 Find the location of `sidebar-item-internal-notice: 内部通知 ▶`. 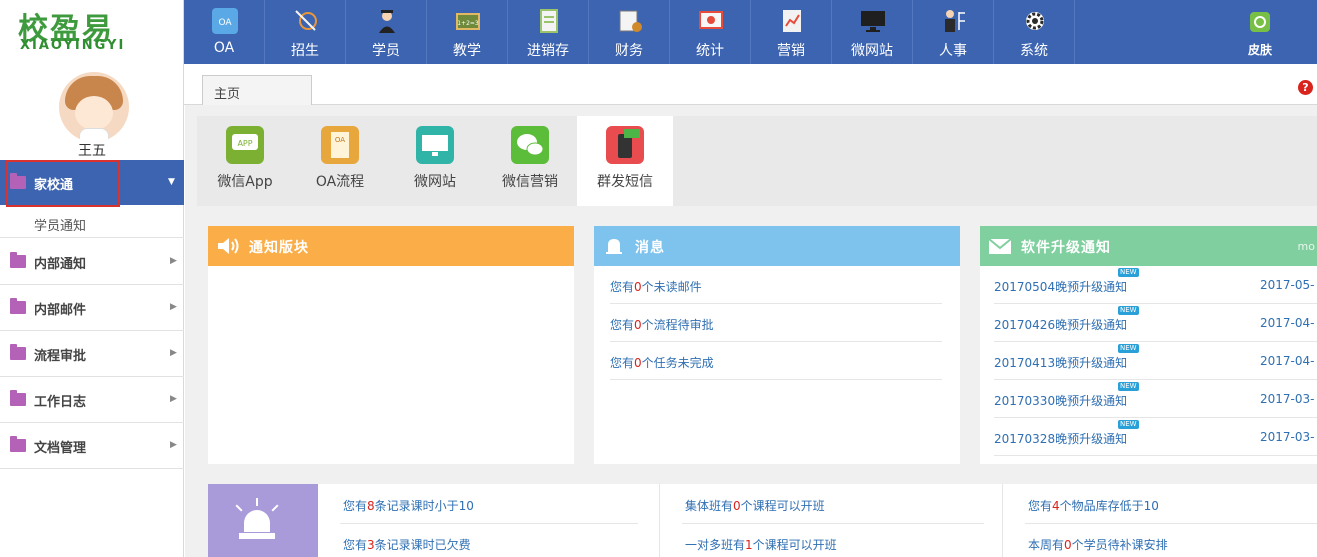

sidebar-item-internal-notice: 内部通知 ▶ is located at coordinates (92, 262).